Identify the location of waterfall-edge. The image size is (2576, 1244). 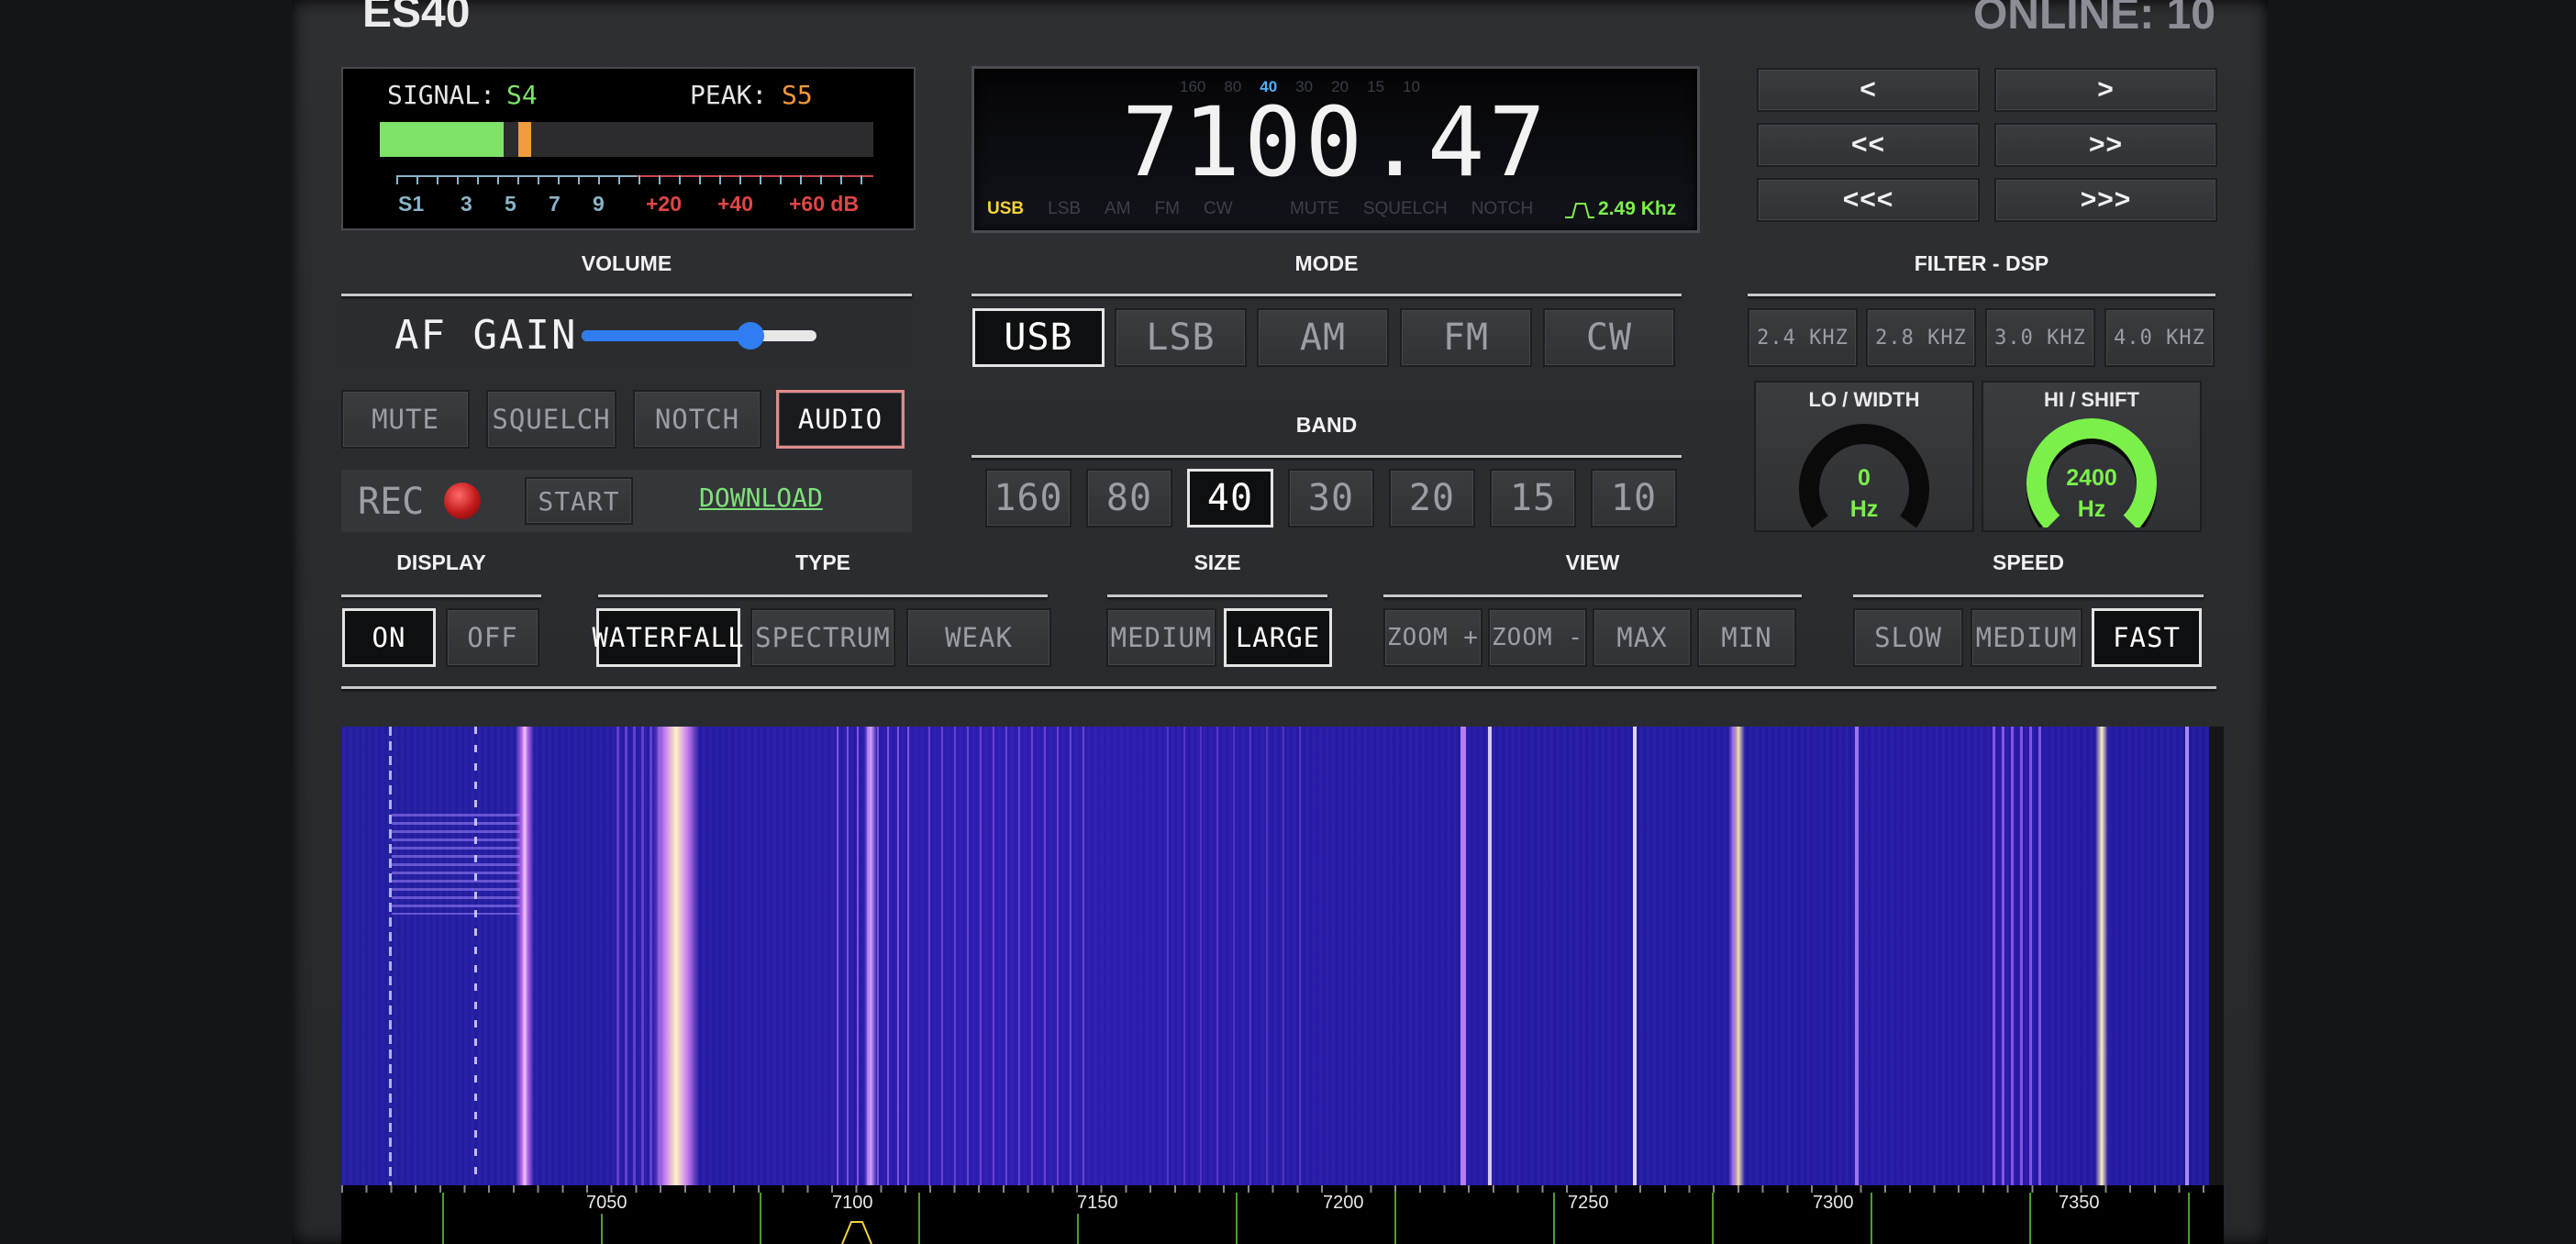
(2216, 956).